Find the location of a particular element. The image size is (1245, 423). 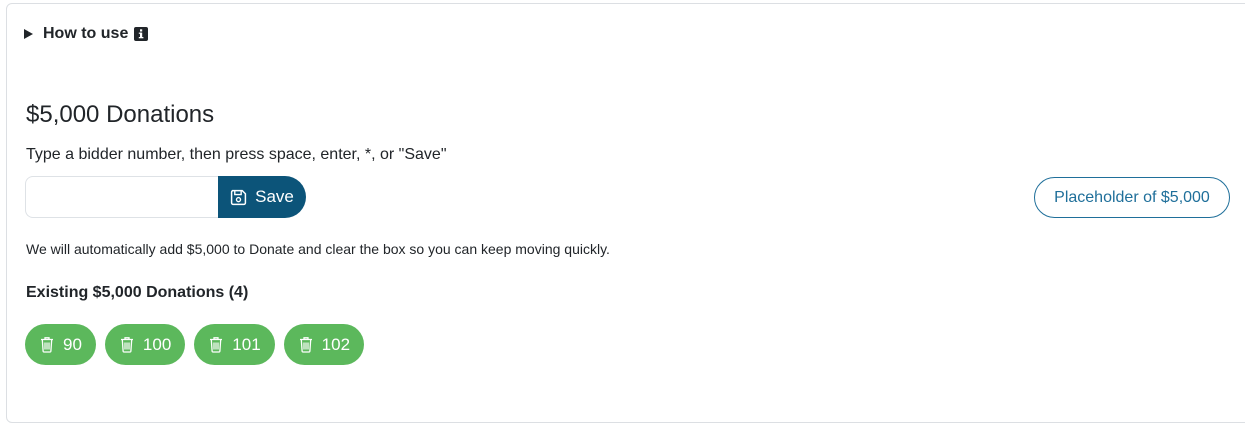

donation-chip: 100 is located at coordinates (145, 344).